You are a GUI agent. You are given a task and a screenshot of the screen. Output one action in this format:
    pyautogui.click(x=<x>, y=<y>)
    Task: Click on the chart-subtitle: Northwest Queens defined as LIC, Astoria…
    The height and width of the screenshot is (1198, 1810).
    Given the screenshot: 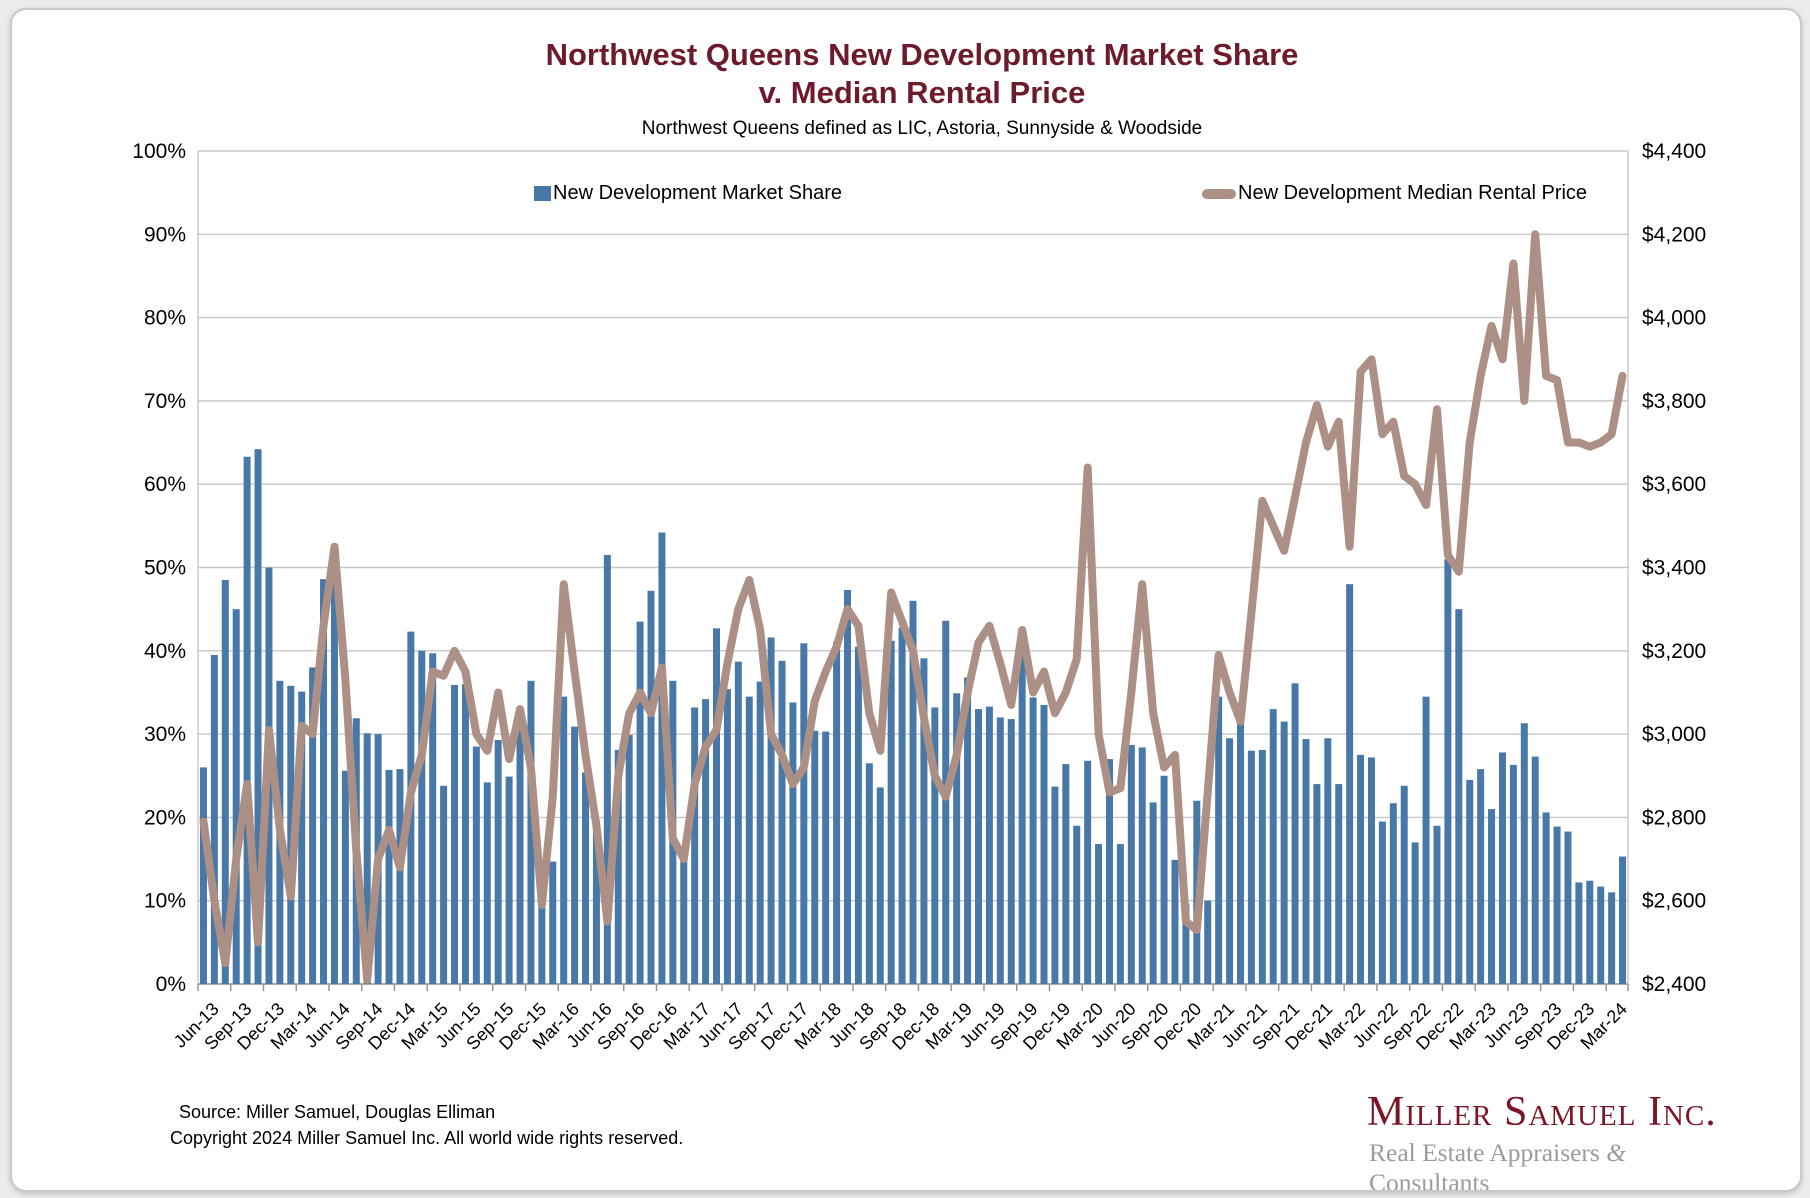 What is the action you would take?
    pyautogui.click(x=922, y=128)
    